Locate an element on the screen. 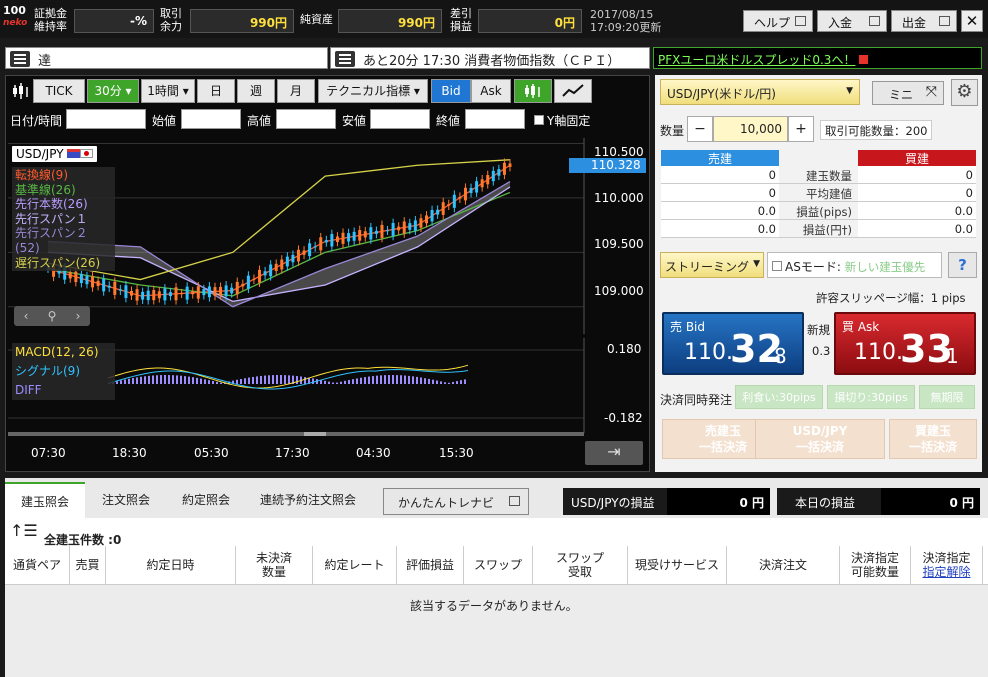 The width and height of the screenshot is (988, 677). tab-positions: 建玉照会 is located at coordinates (45, 500).